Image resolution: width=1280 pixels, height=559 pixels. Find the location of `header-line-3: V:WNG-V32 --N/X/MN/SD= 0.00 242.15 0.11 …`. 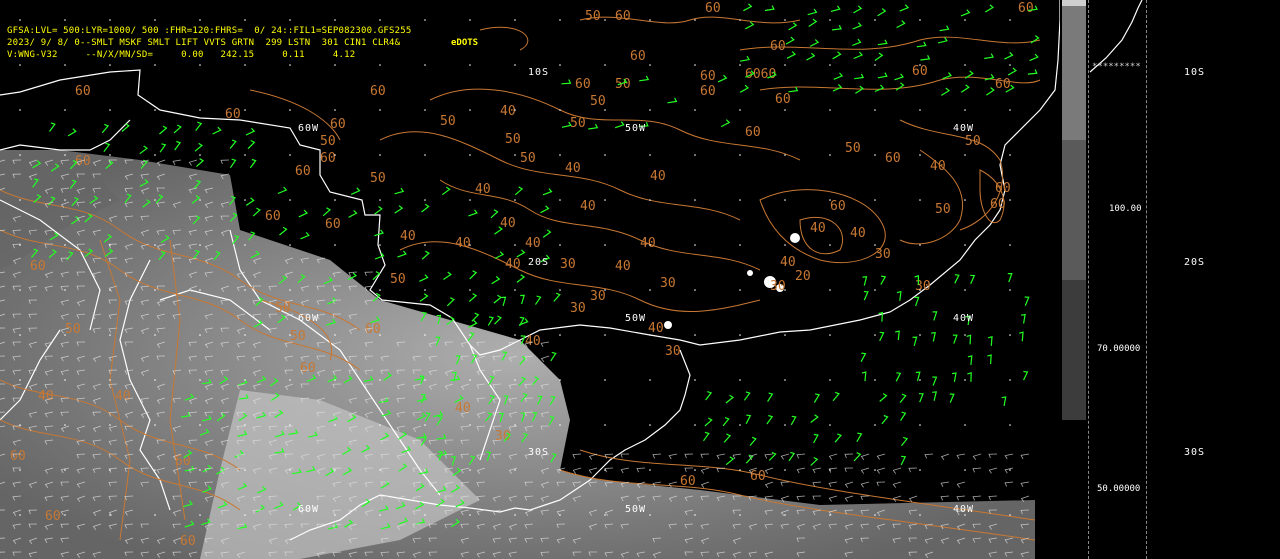

header-line-3: V:WNG-V32 --N/X/MN/SD= 0.00 242.15 0.11 … is located at coordinates (181, 55).